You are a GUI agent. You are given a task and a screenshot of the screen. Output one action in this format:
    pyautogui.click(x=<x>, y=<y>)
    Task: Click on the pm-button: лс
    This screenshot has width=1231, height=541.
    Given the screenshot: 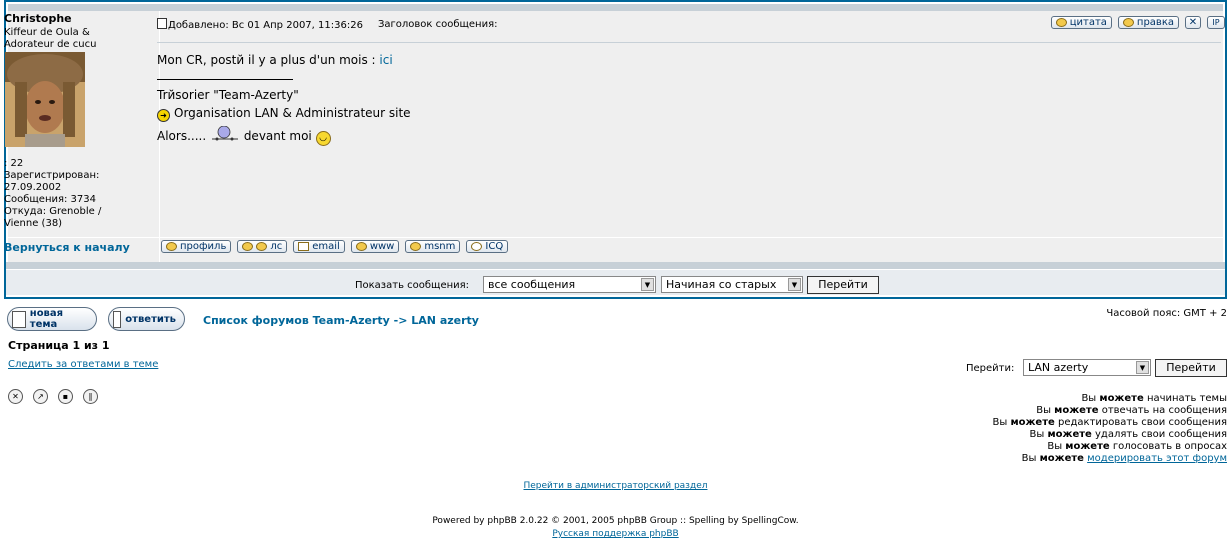 What is the action you would take?
    pyautogui.click(x=262, y=246)
    